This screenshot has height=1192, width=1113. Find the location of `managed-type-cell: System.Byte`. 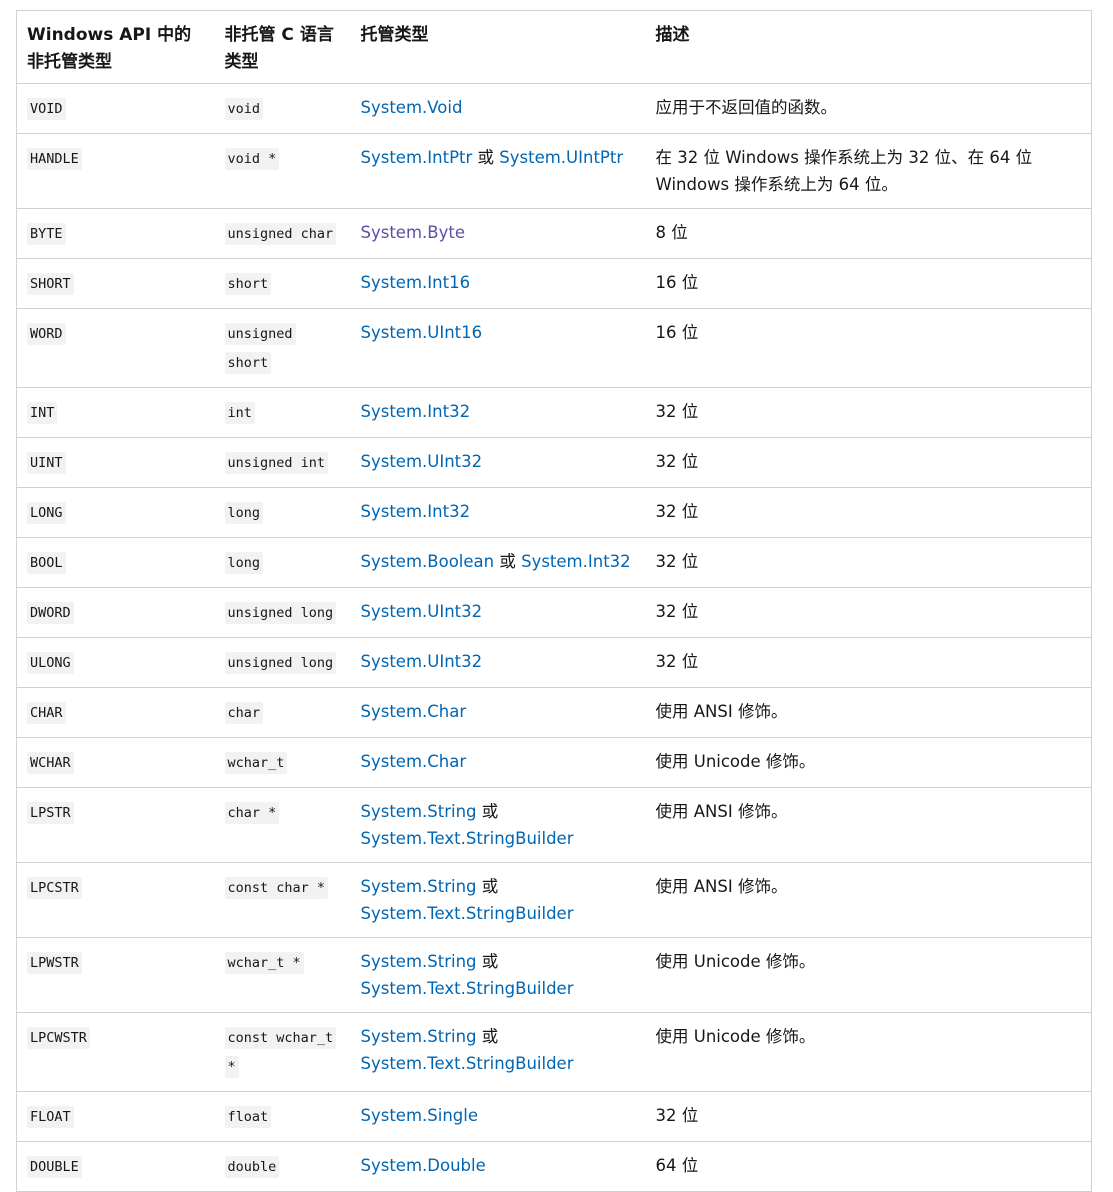

managed-type-cell: System.Byte is located at coordinates (498, 233).